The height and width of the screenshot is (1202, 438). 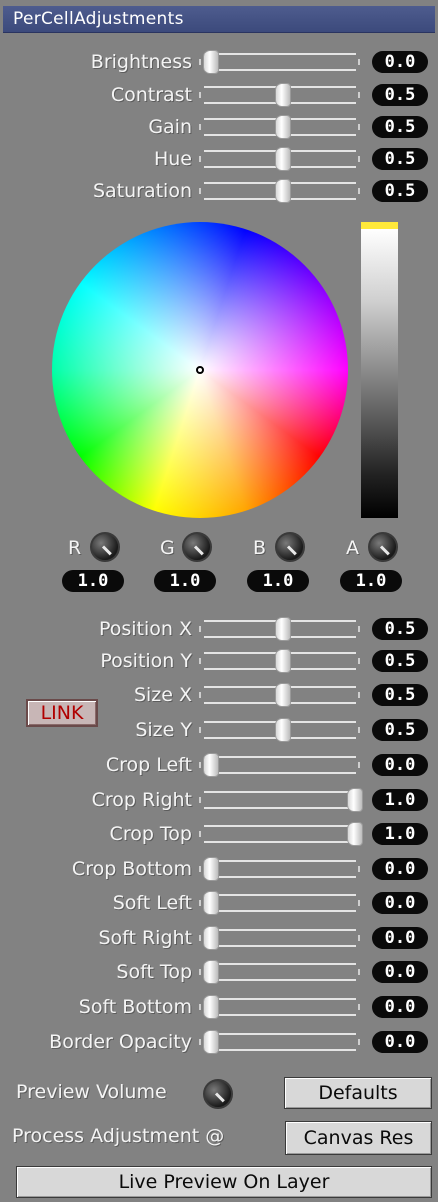 What do you see at coordinates (358, 1138) in the screenshot?
I see `canvas-res-button: Canvas Res` at bounding box center [358, 1138].